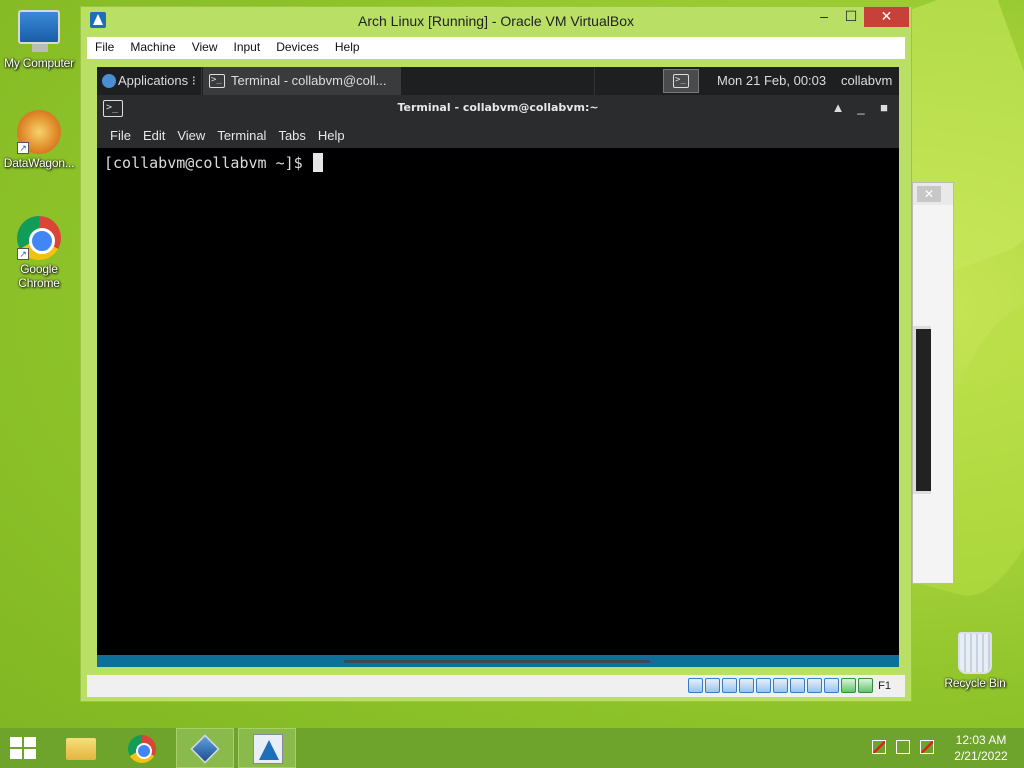  Describe the element at coordinates (241, 132) in the screenshot. I see `terminal-menu-terminal: Terminal` at that location.